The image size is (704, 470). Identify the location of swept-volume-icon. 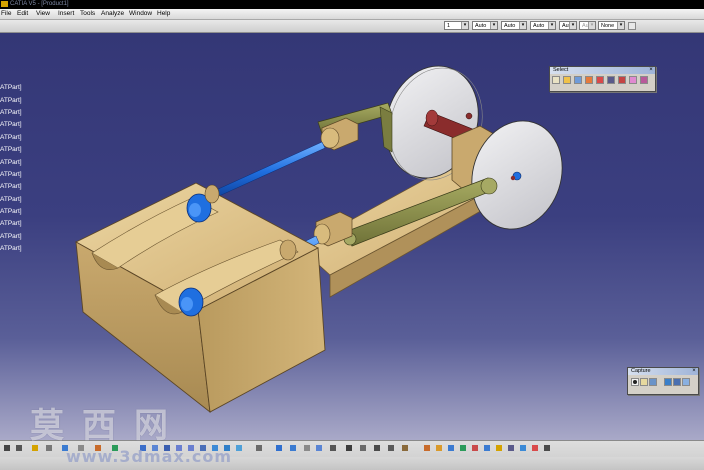
(487, 448).